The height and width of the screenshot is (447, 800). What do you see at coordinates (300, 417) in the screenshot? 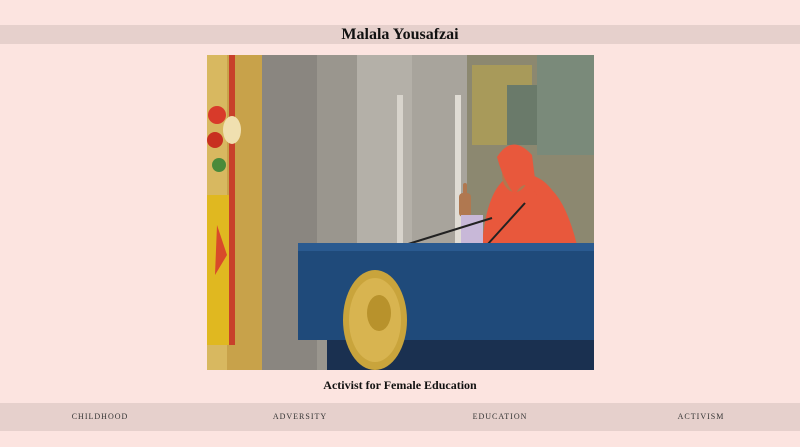
I see `nav-adversity: ADVERSITY` at bounding box center [300, 417].